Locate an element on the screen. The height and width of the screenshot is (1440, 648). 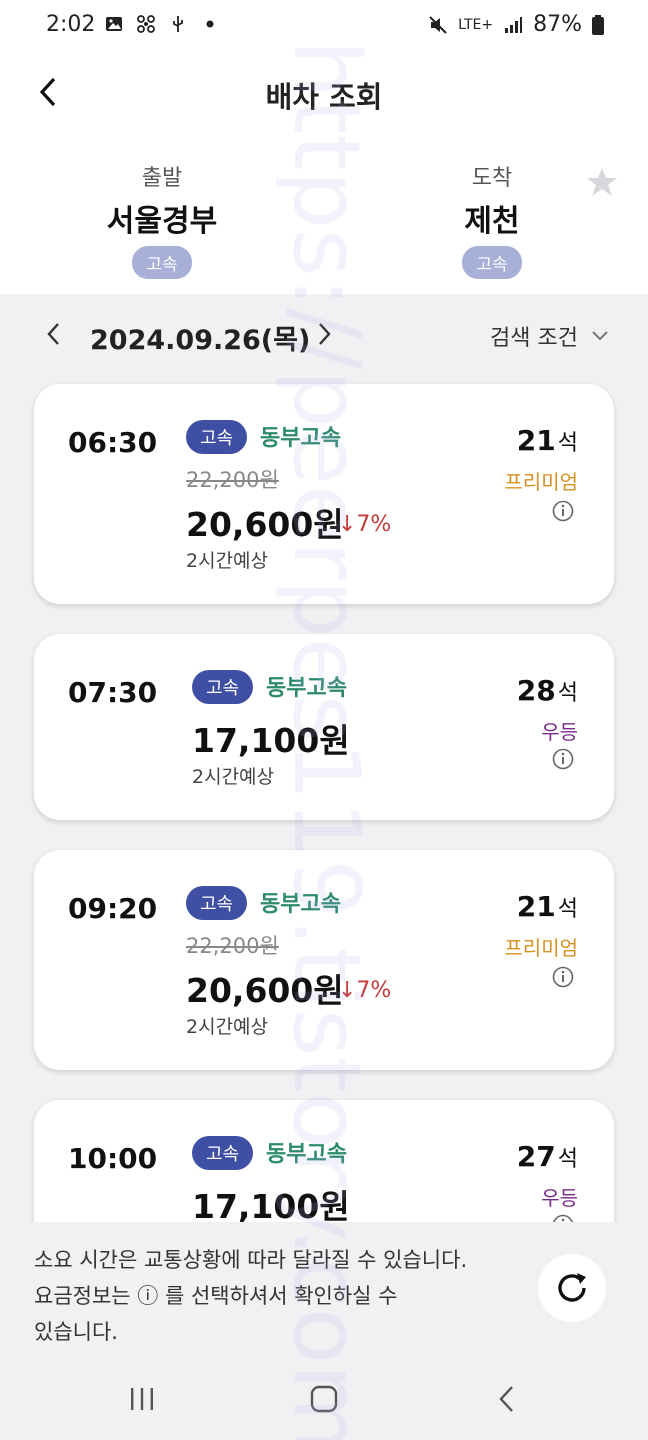
status-time: 2:02 is located at coordinates (71, 24).